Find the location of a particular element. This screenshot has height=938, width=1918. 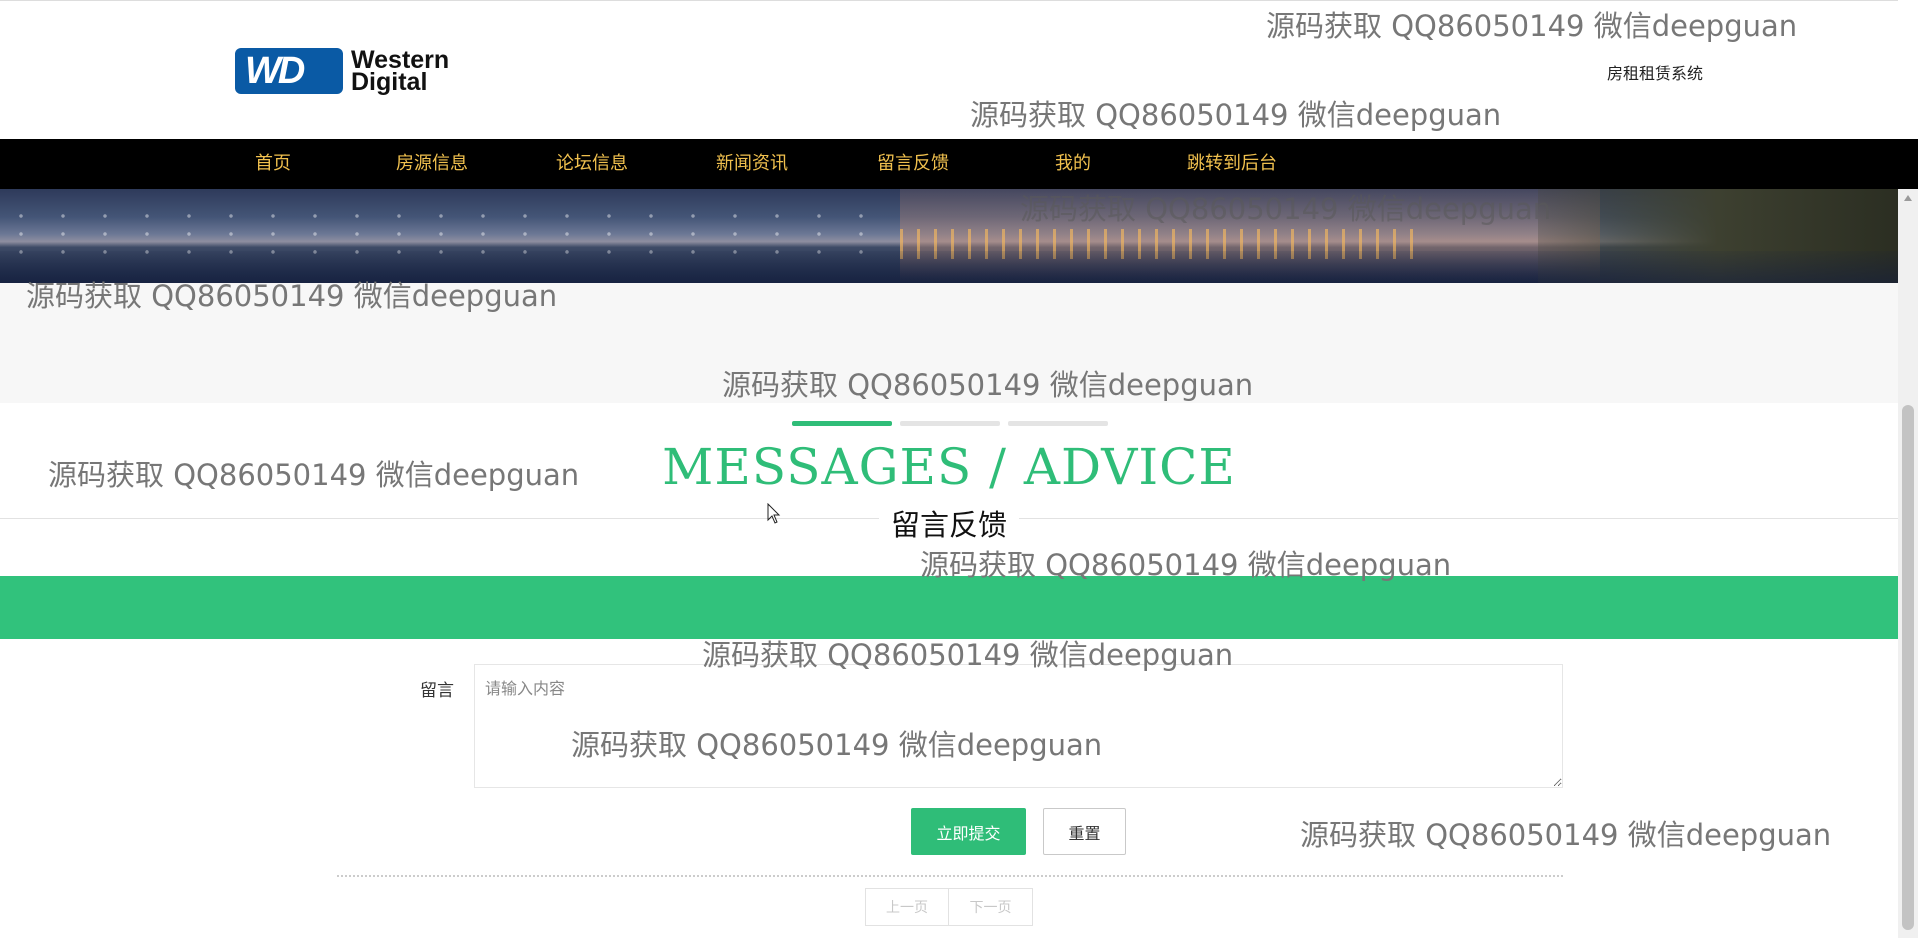

submit-button: 立即提交 is located at coordinates (968, 831).